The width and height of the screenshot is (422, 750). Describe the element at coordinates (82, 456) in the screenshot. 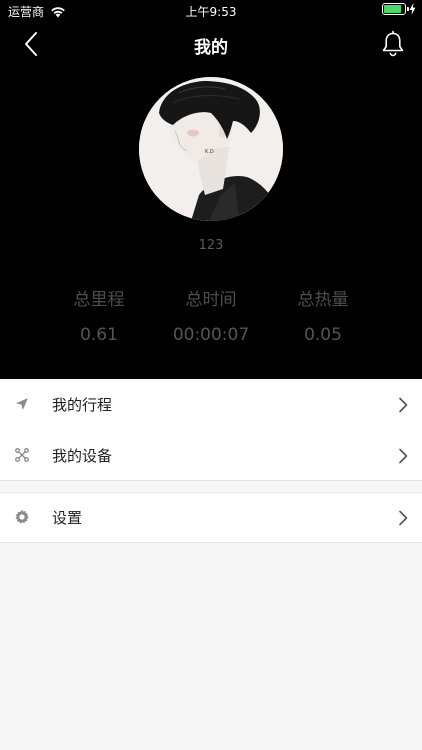

I see `menu-item-label: 我的设备` at that location.